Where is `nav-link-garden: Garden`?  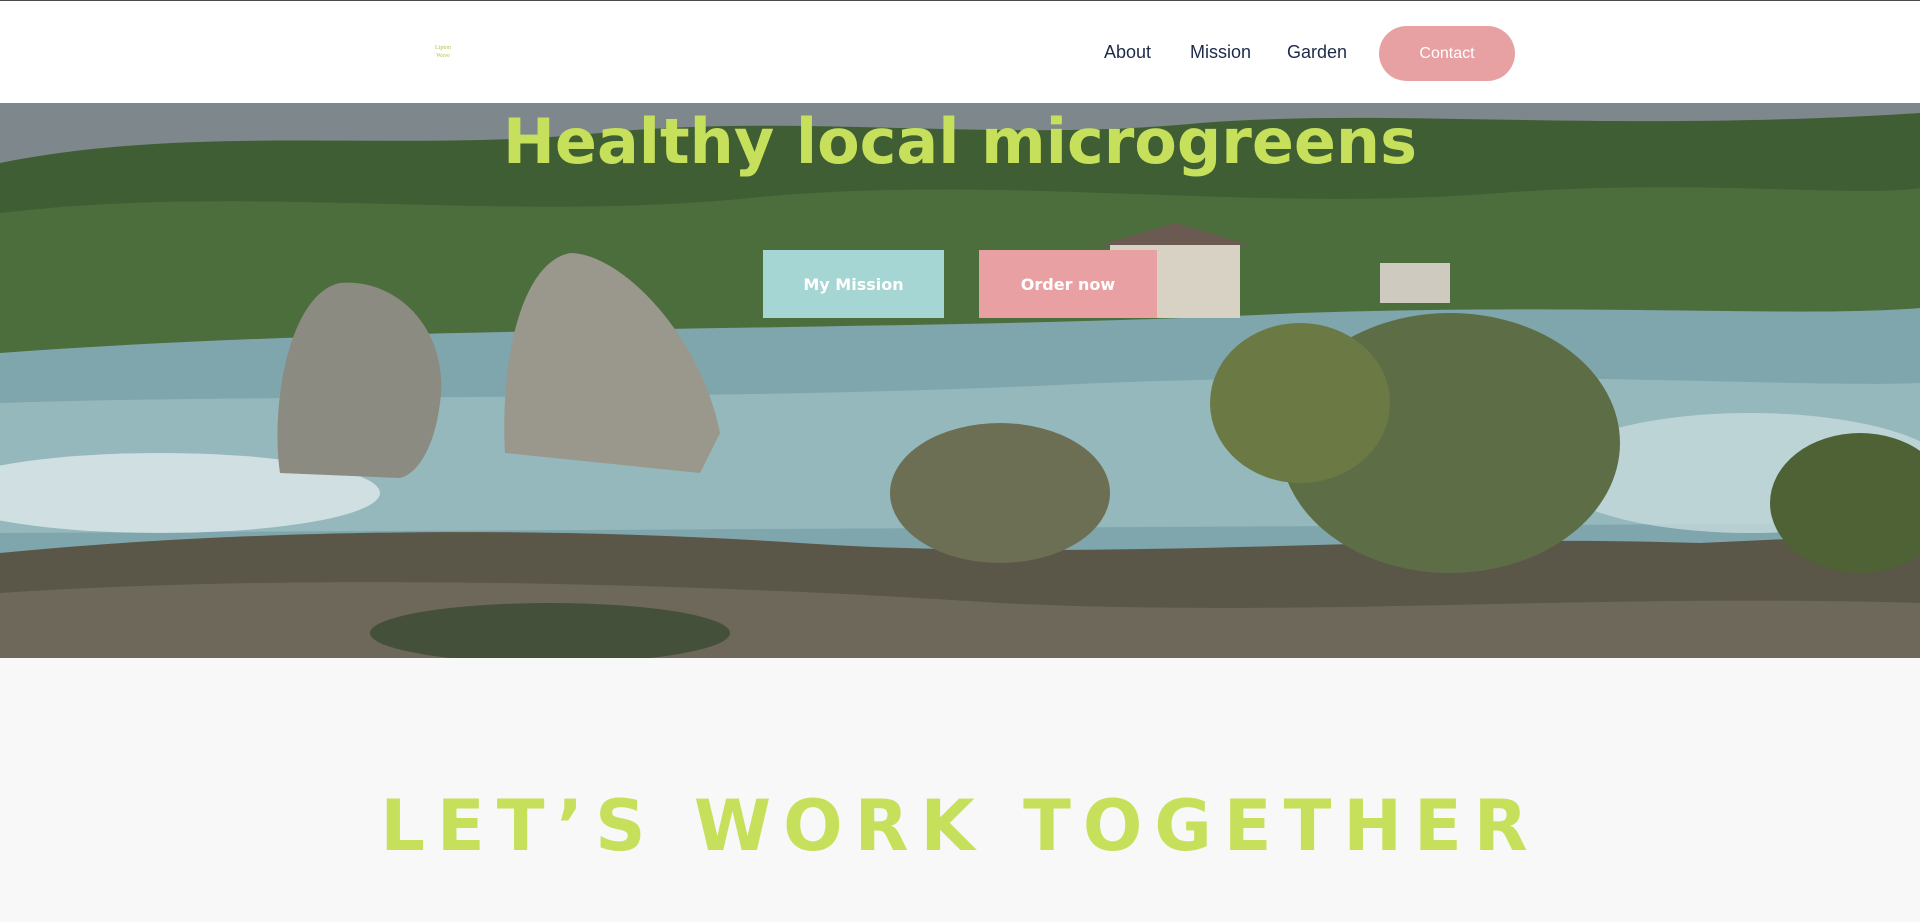
nav-link-garden: Garden is located at coordinates (1317, 52).